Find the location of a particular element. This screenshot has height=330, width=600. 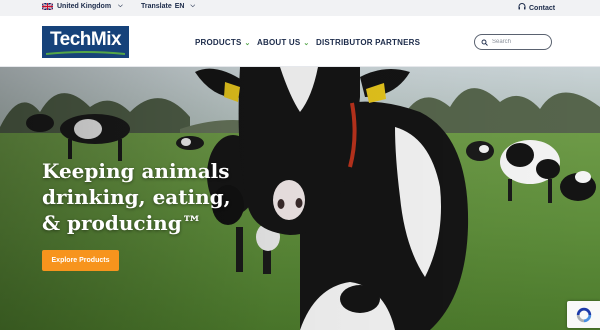

region-selector: United Kingdom ⌵ is located at coordinates (82, 6).